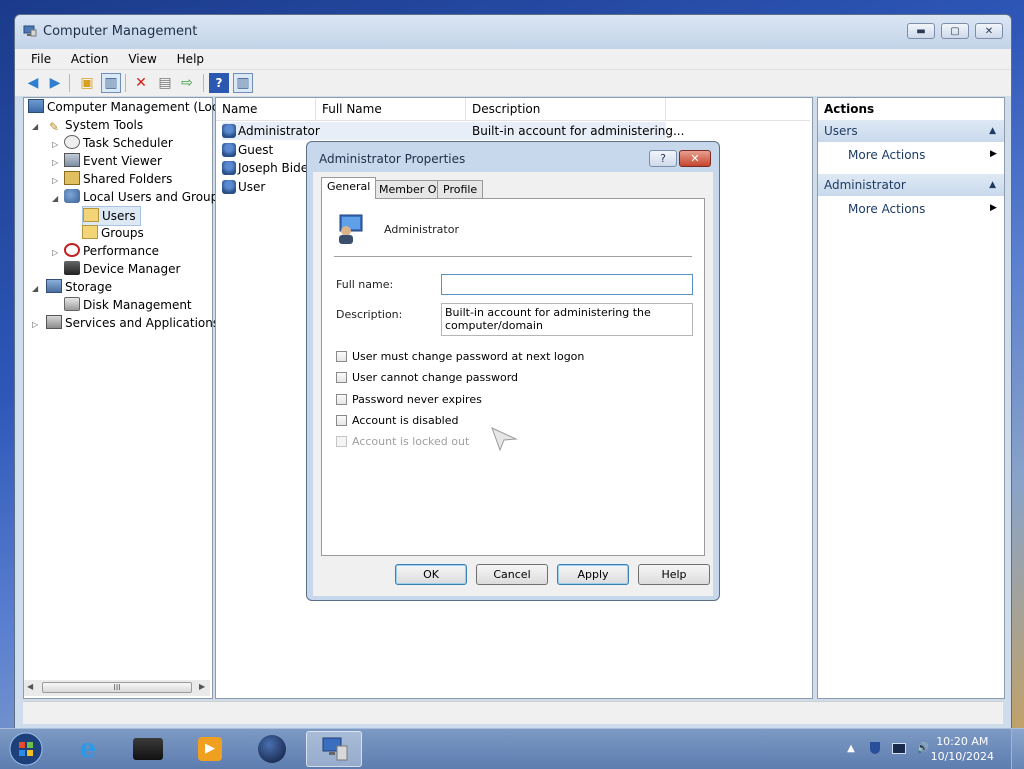 The image size is (1024, 769). What do you see at coordinates (41, 59) in the screenshot?
I see `menu-file: File` at bounding box center [41, 59].